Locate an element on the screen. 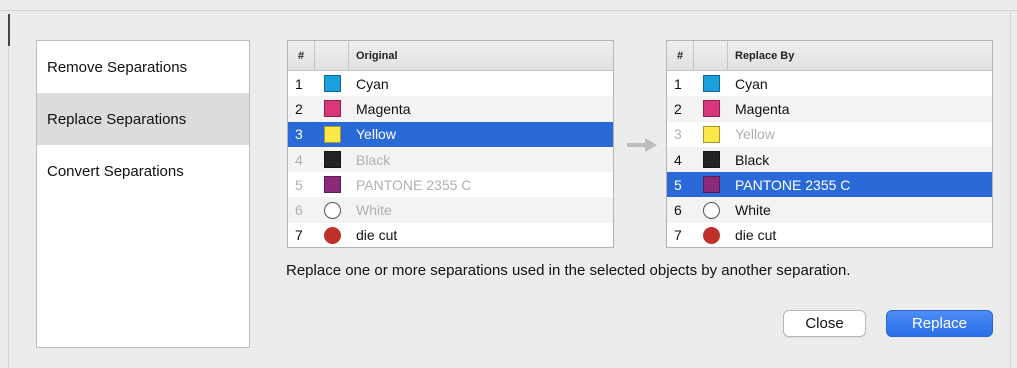  sidebar-item-remove-separations: Remove Separations is located at coordinates (143, 67).